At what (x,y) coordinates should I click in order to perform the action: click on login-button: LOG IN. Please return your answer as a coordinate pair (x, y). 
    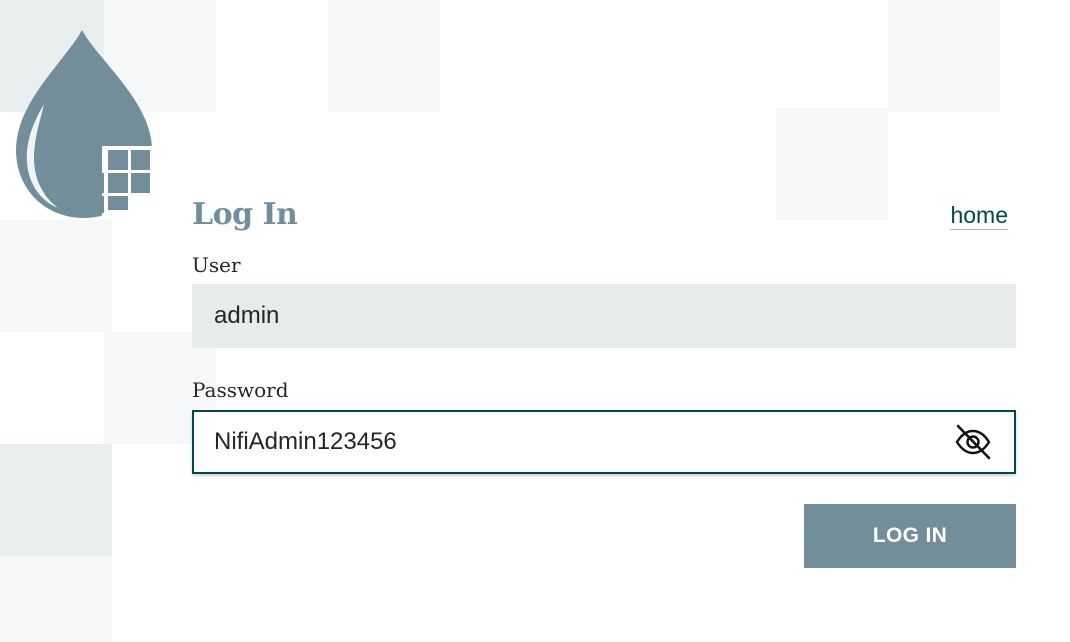
    Looking at the image, I should click on (910, 536).